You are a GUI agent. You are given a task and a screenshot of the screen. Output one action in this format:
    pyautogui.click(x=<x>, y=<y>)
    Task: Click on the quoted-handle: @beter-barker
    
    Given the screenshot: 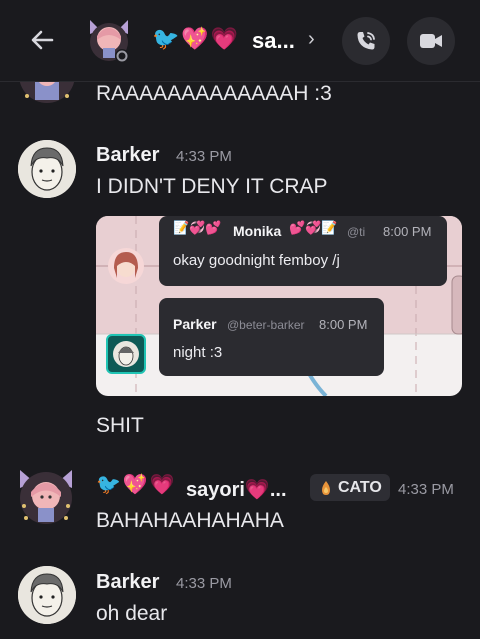 What is the action you would take?
    pyautogui.click(x=266, y=325)
    